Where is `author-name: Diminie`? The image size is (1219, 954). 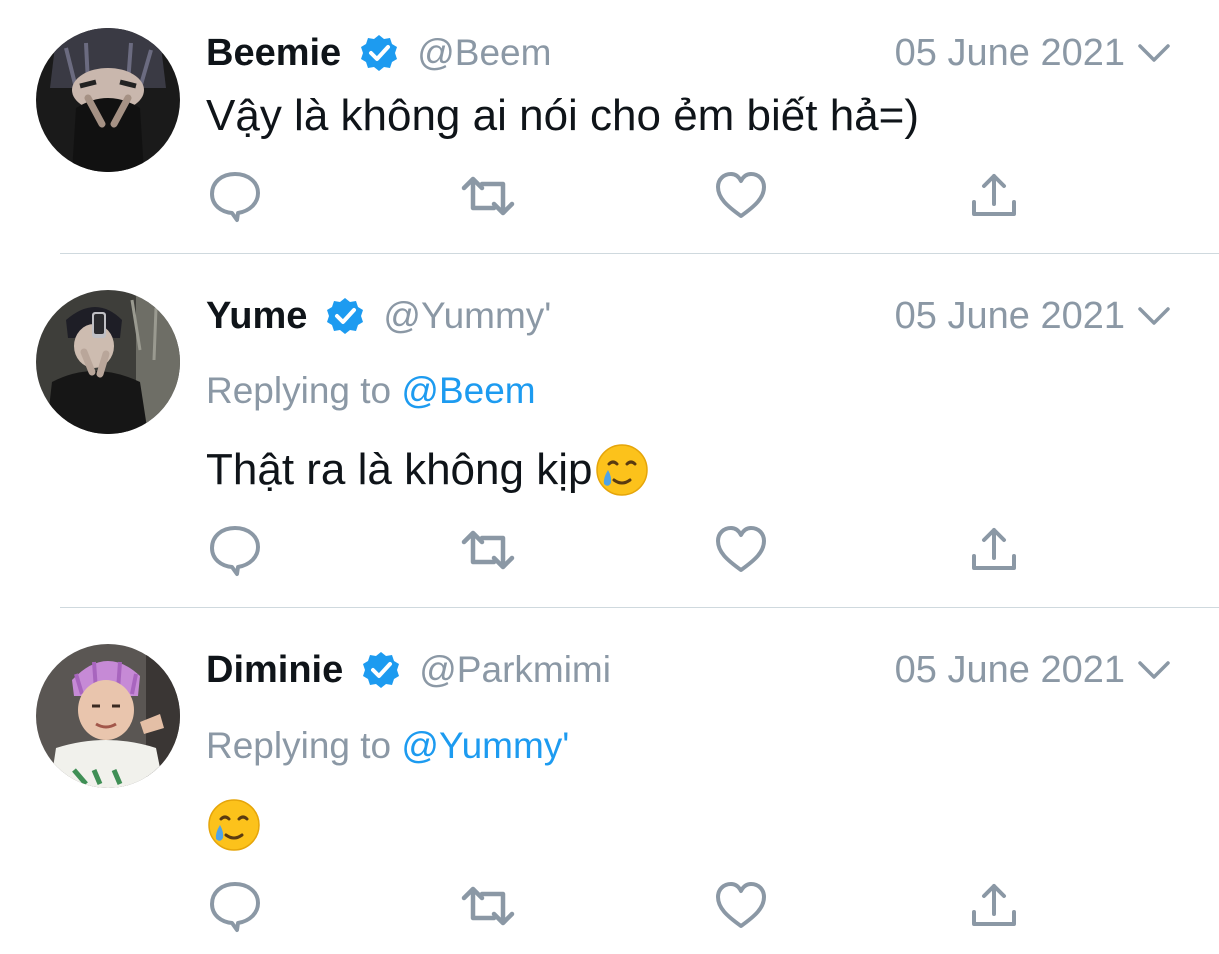
author-name: Diminie is located at coordinates (274, 670).